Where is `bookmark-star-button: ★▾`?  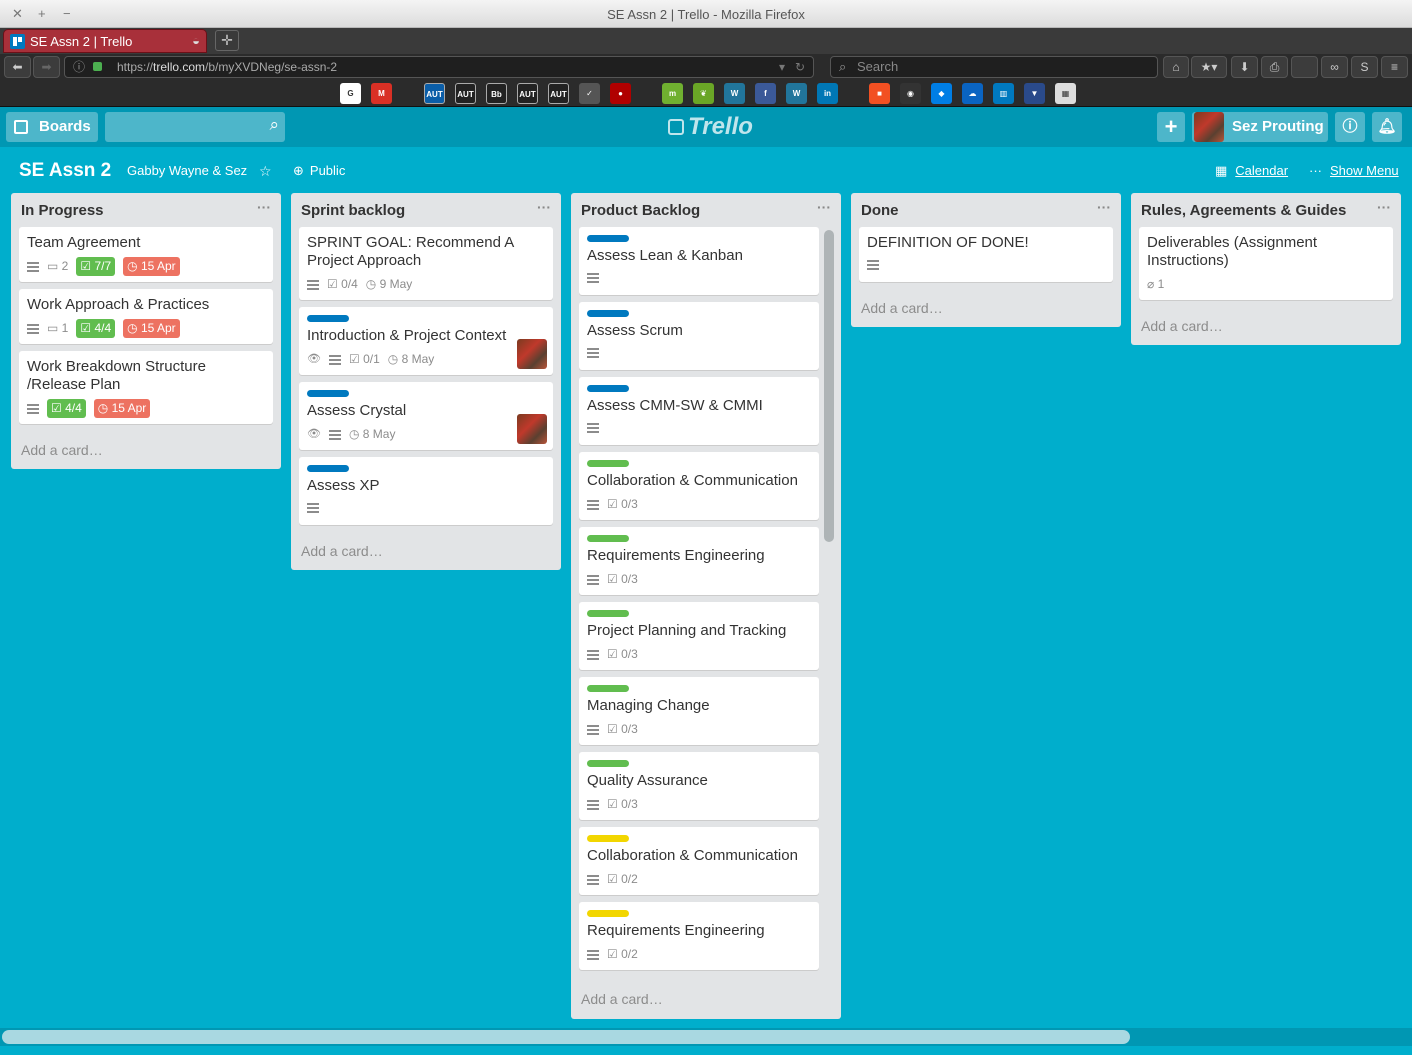
bookmark-star-button: ★▾ is located at coordinates (1209, 67).